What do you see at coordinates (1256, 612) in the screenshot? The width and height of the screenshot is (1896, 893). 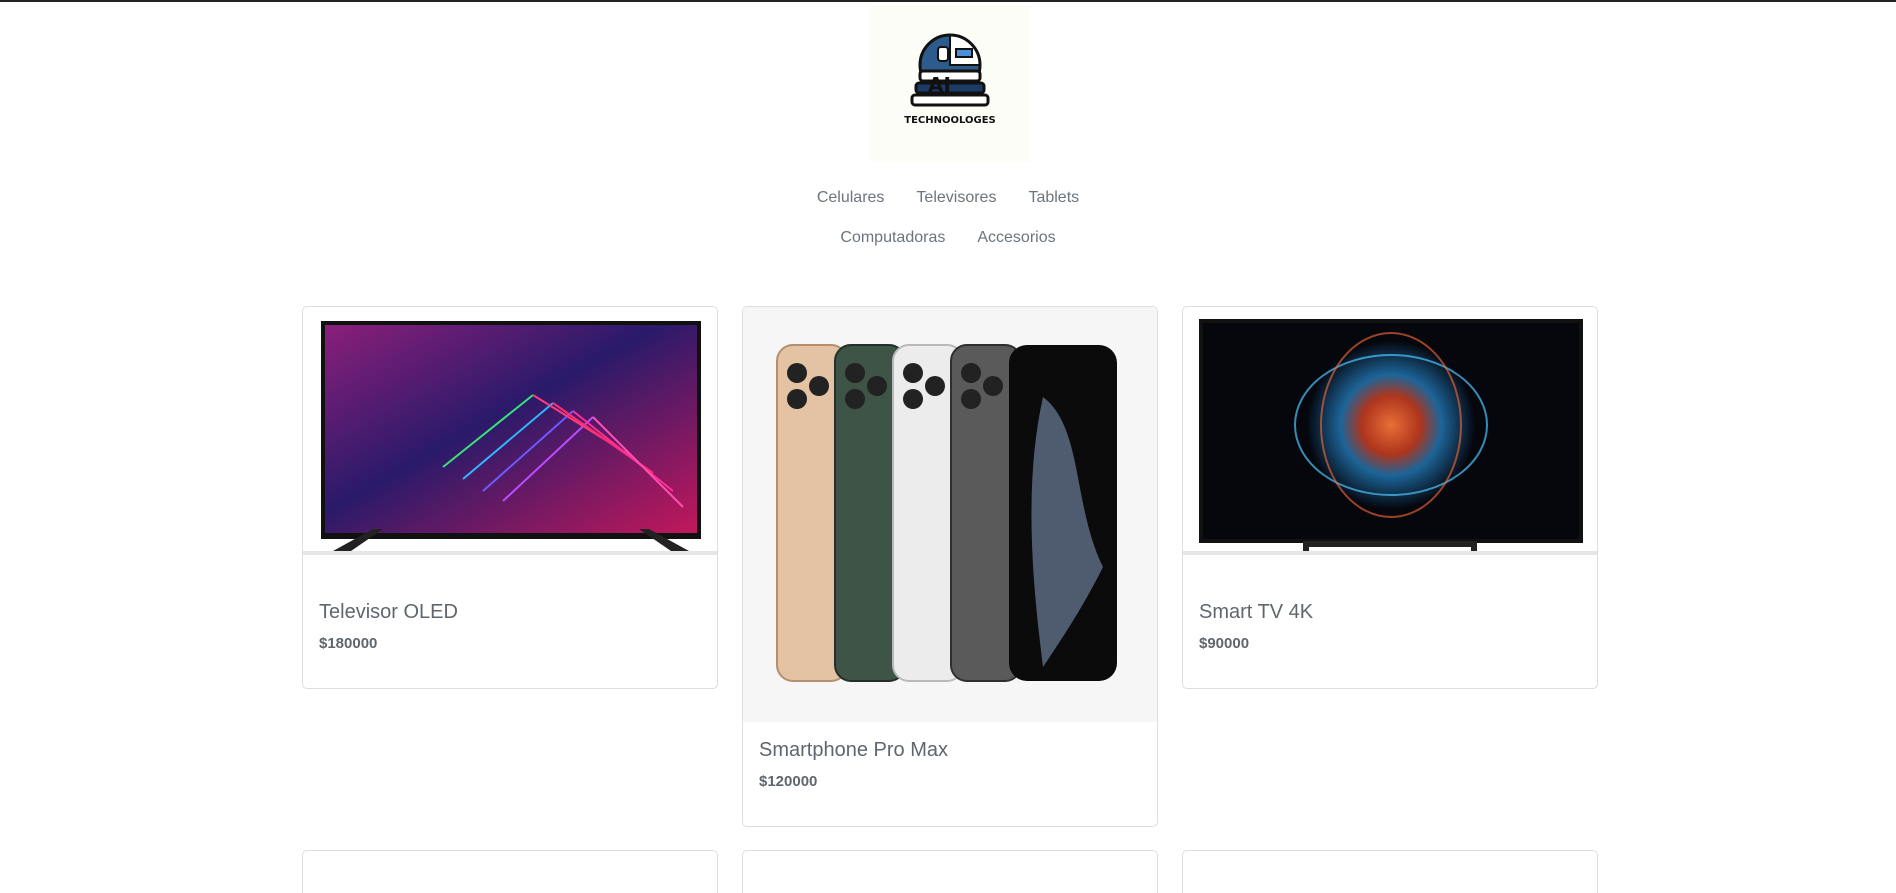 I see `product-title: Smart TV 4K` at bounding box center [1256, 612].